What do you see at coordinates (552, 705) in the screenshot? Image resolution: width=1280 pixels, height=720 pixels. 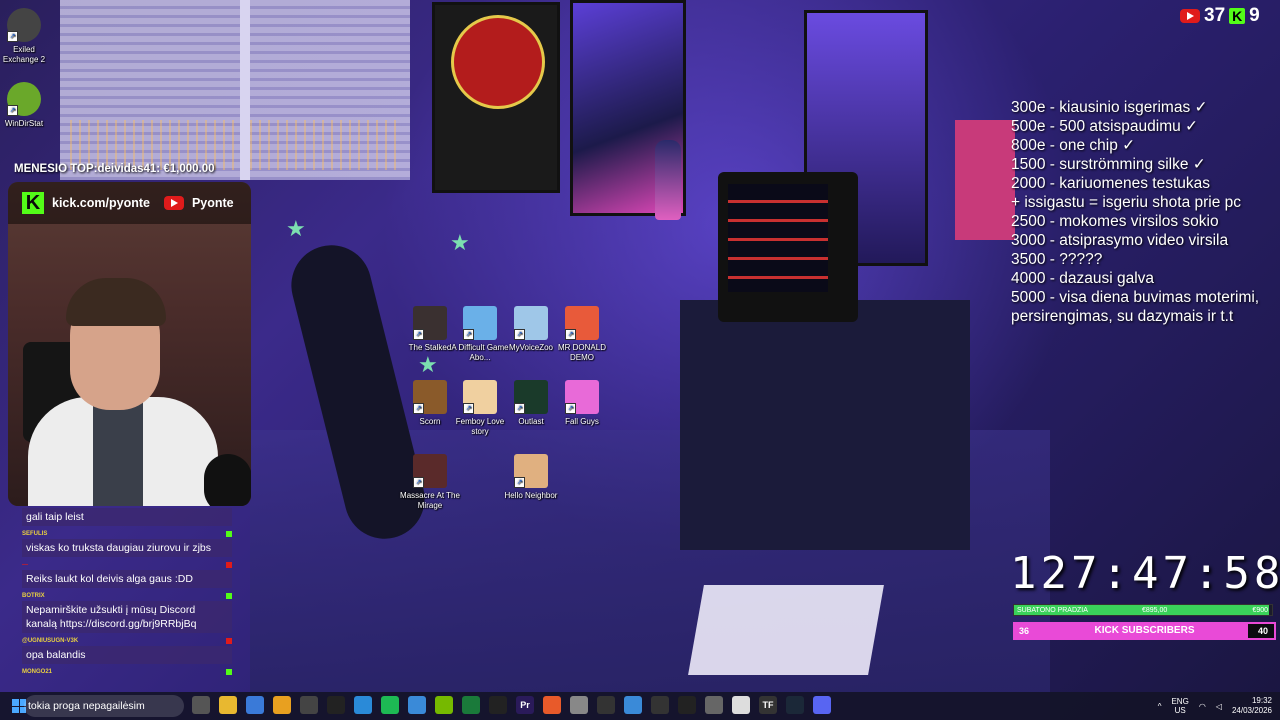 I see `brave-icon` at bounding box center [552, 705].